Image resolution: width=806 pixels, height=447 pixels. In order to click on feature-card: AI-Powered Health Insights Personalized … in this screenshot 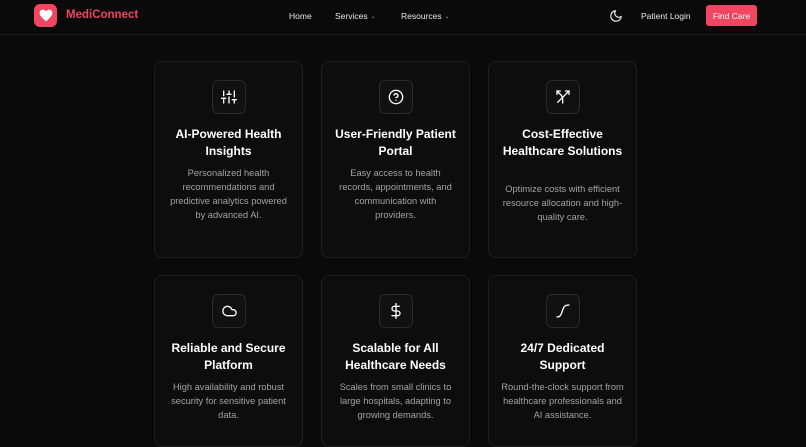, I will do `click(228, 159)`.